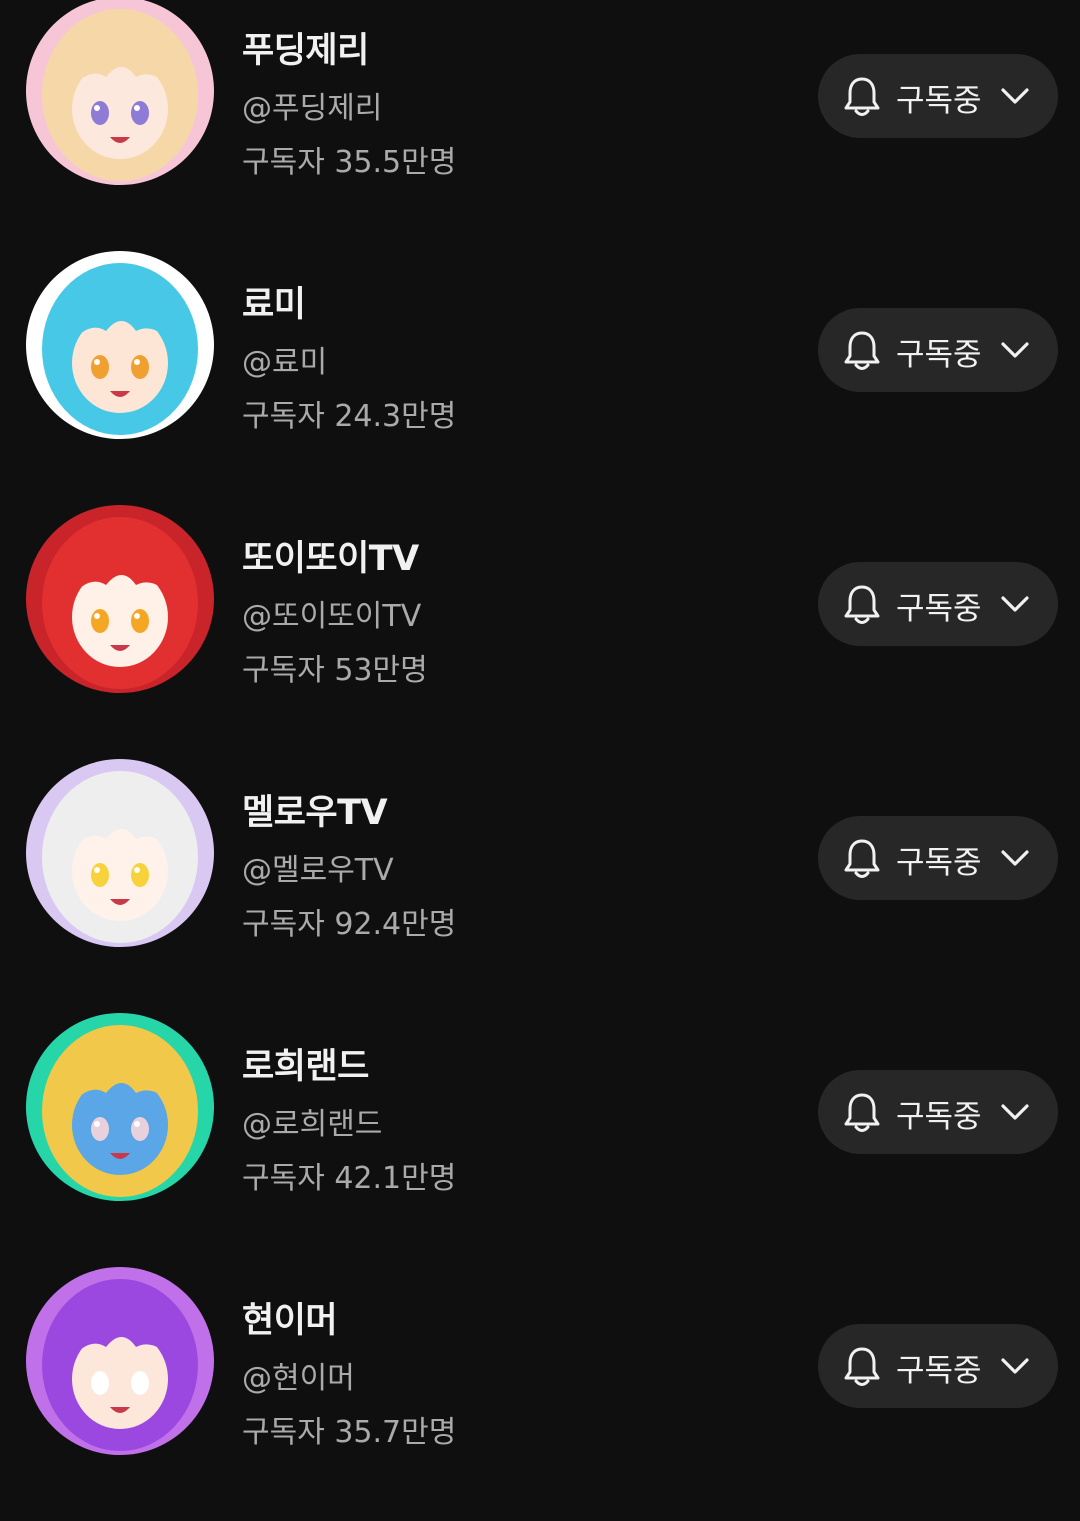  What do you see at coordinates (312, 1124) in the screenshot?
I see `channel-handle: @로희랜드` at bounding box center [312, 1124].